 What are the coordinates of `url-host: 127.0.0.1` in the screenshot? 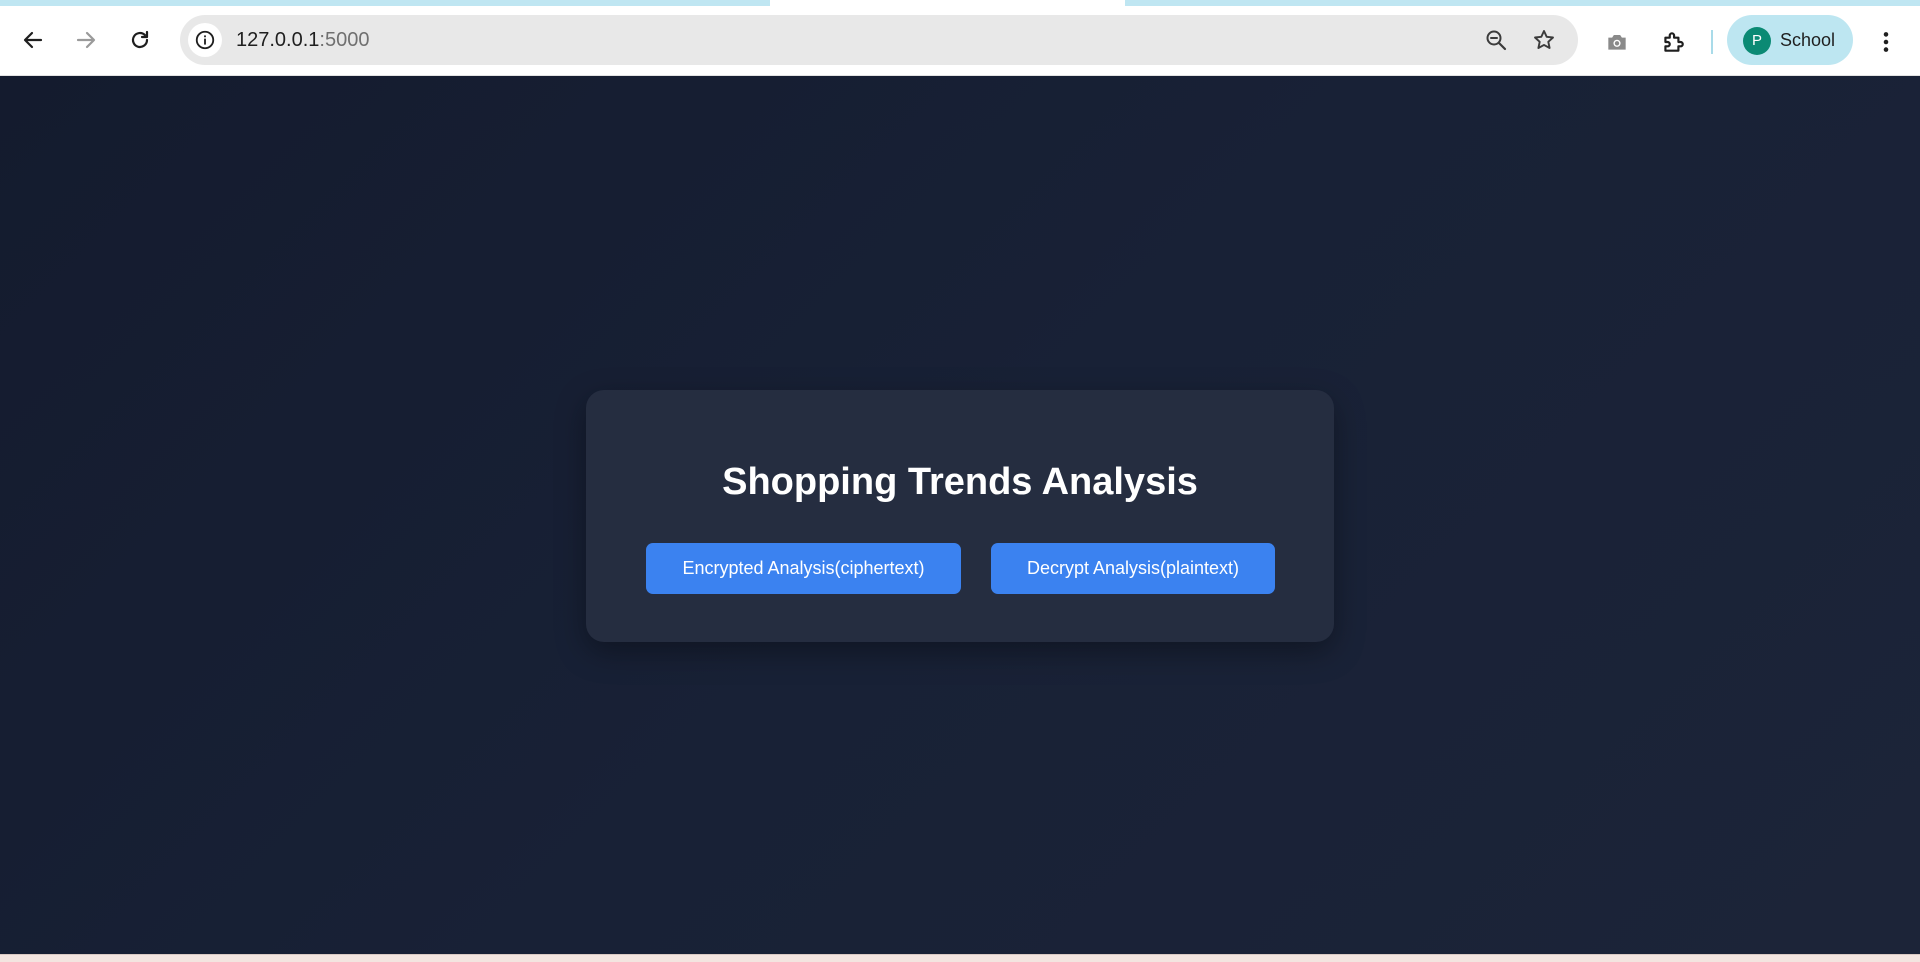 It's located at (278, 40).